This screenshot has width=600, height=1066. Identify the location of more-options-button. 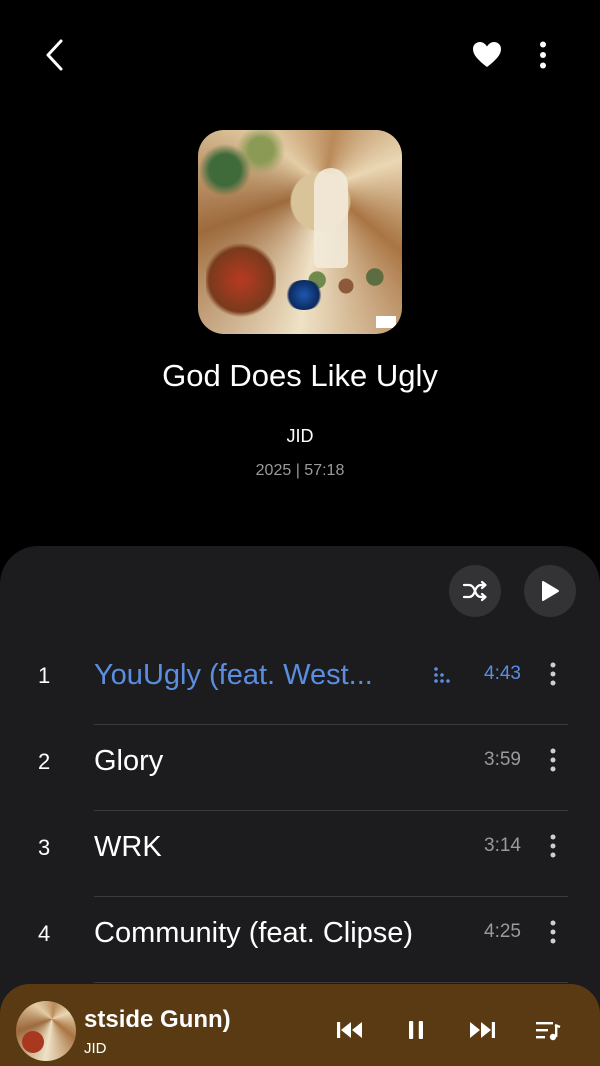
(543, 55).